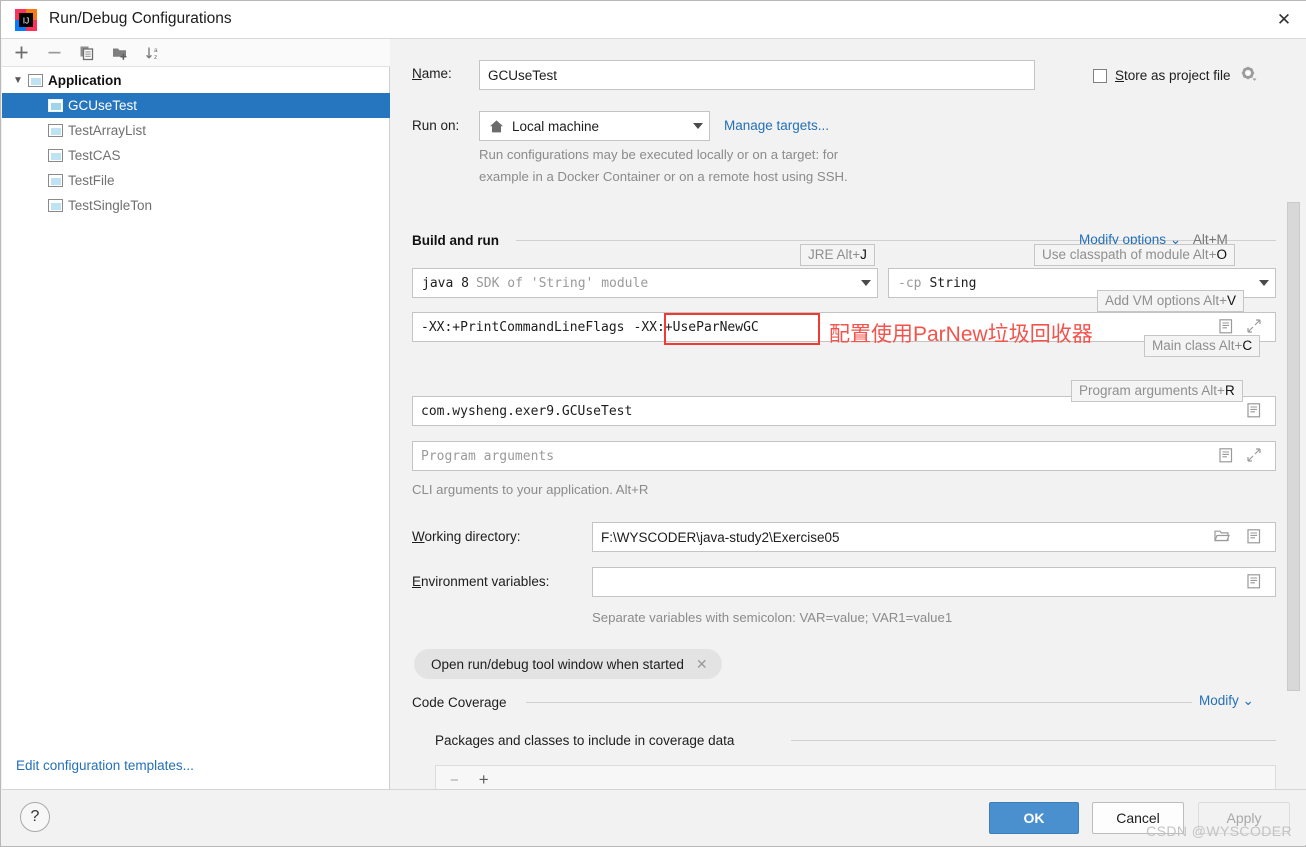 This screenshot has height=847, width=1306. I want to click on environment-variables-label: Environment variables:, so click(481, 581).